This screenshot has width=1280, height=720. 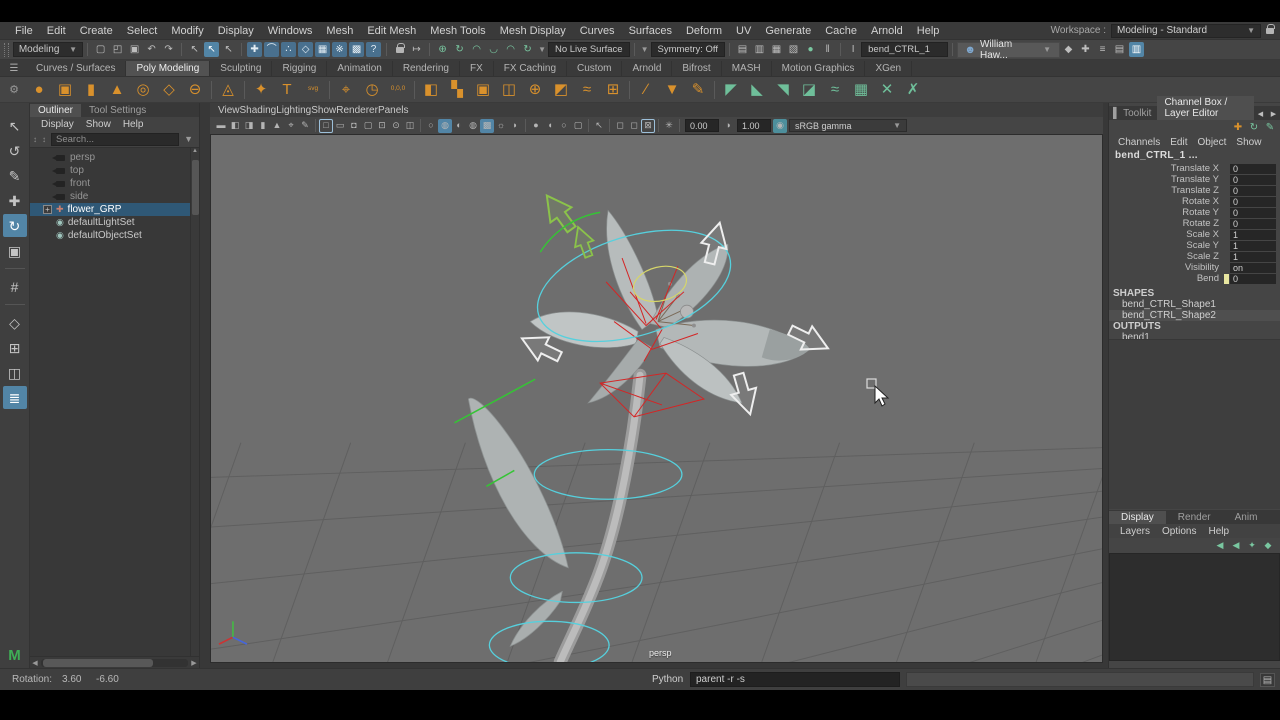 What do you see at coordinates (1192, 267) in the screenshot?
I see `channel-row-visibility: Visibility on` at bounding box center [1192, 267].